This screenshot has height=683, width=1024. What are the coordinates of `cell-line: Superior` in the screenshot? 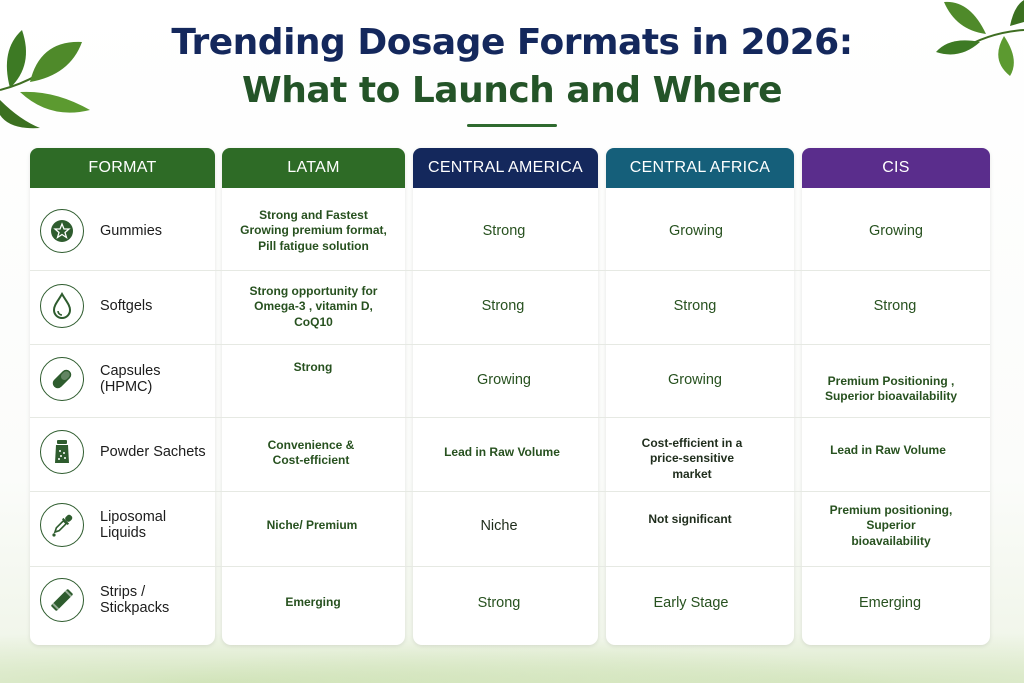 It's located at (891, 525).